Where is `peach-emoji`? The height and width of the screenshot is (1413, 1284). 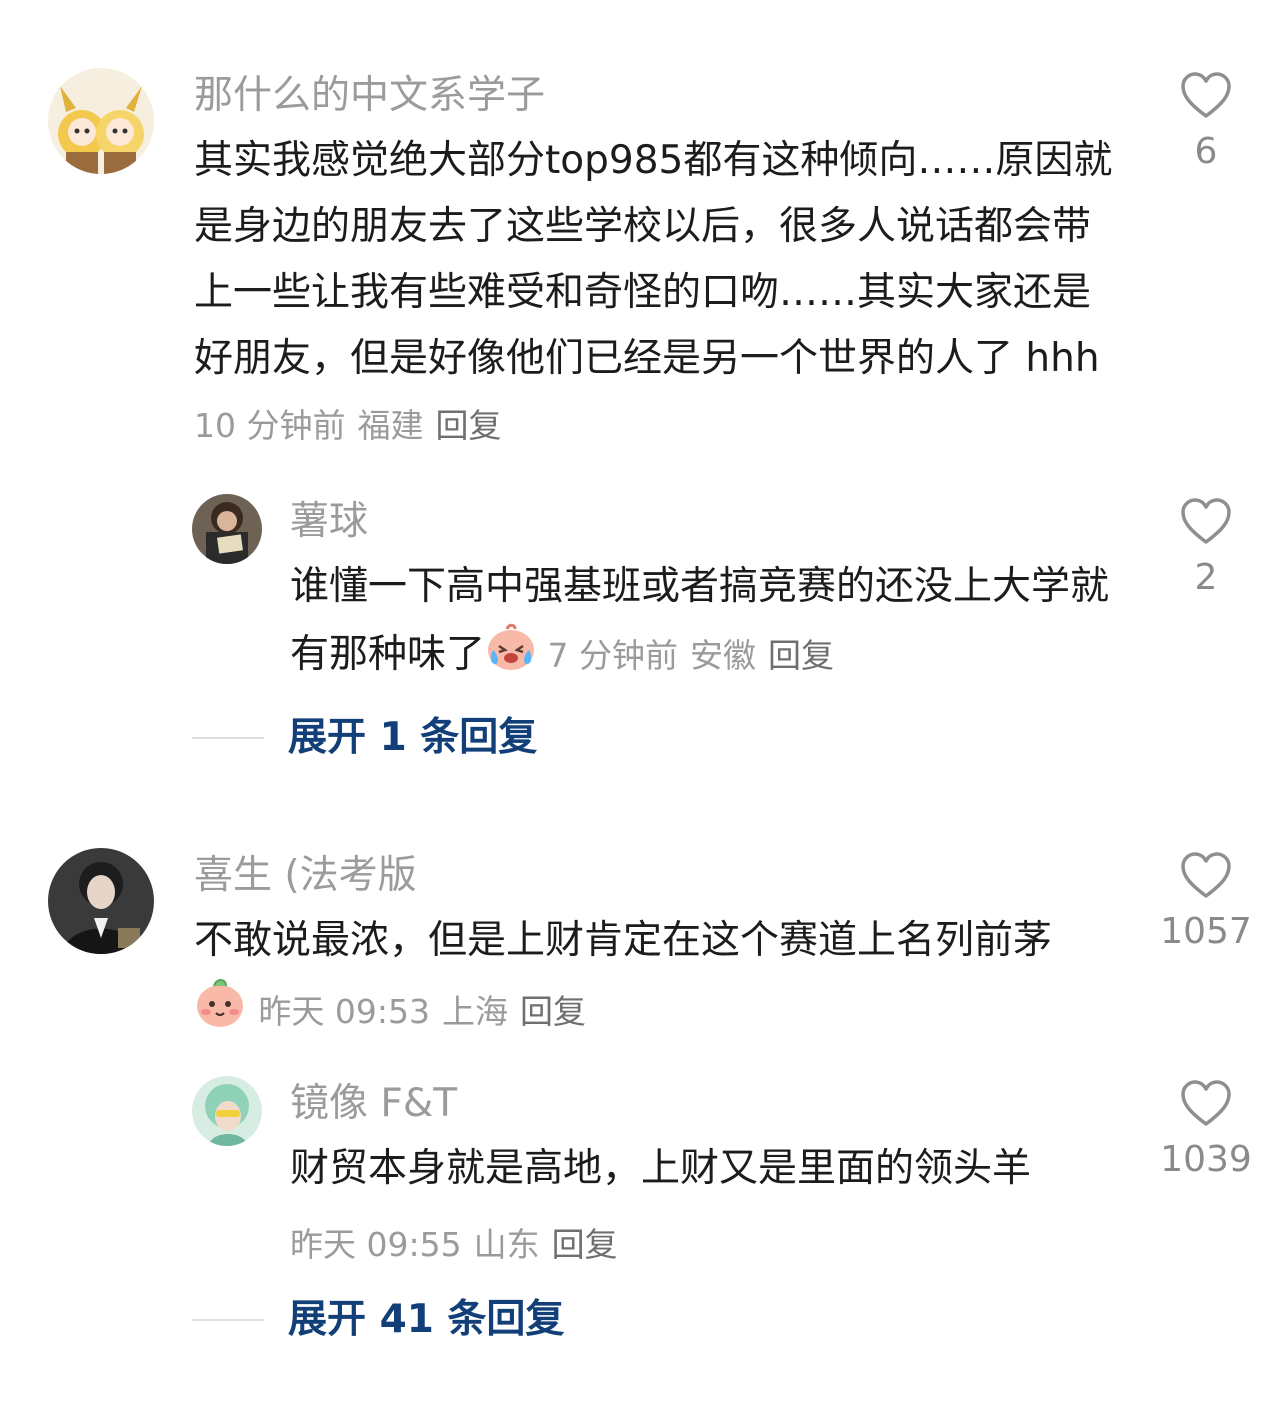 peach-emoji is located at coordinates (220, 1012).